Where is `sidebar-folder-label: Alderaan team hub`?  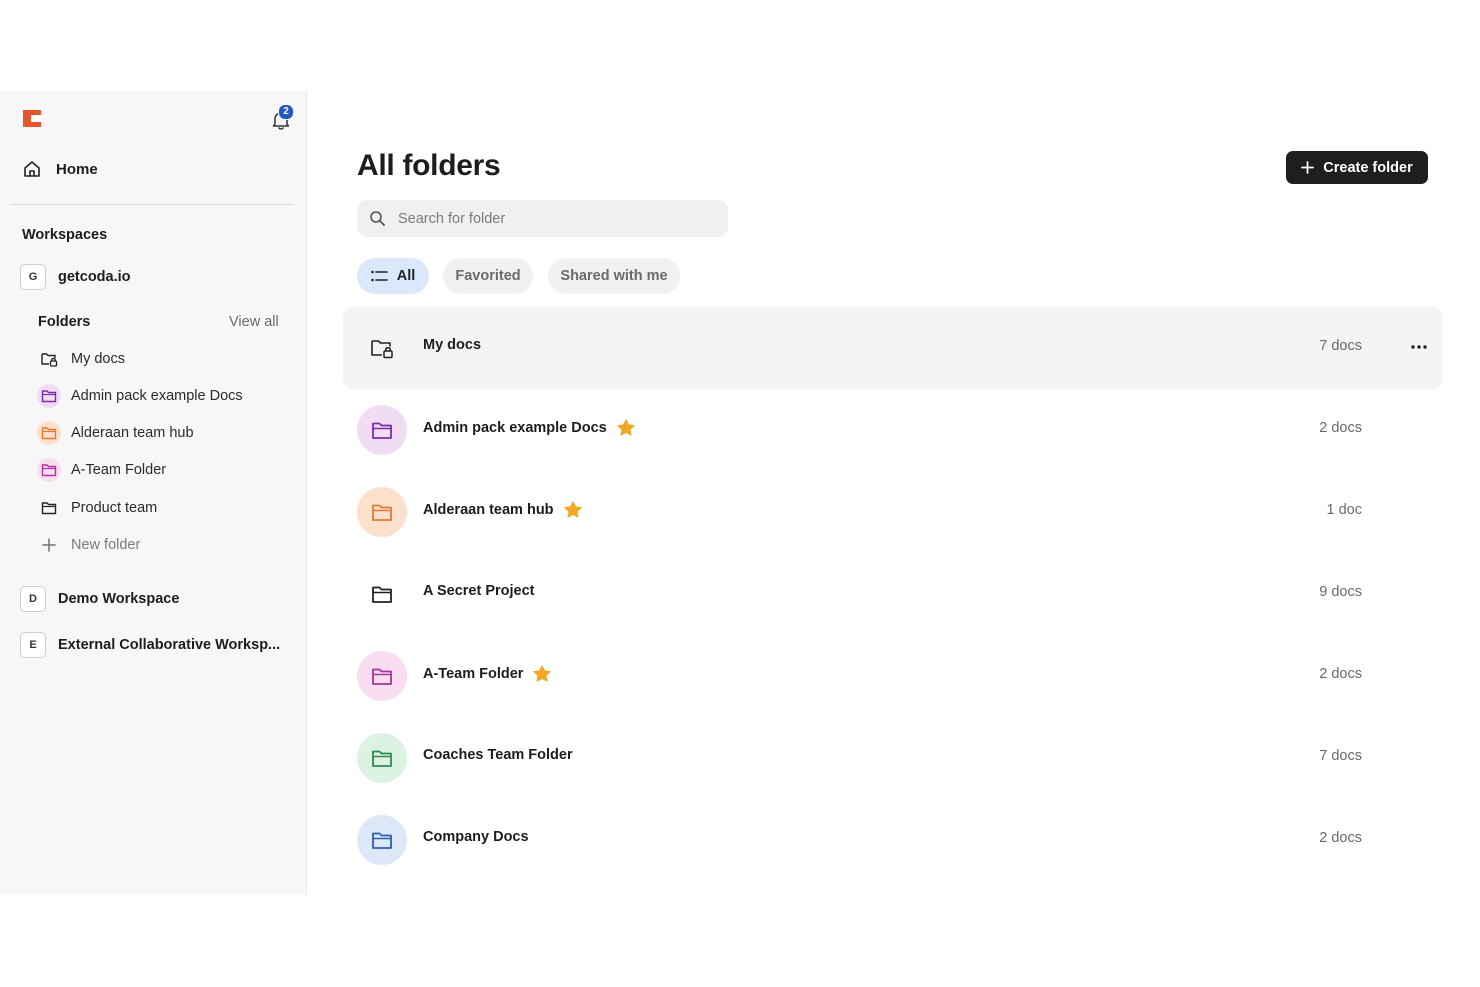 sidebar-folder-label: Alderaan team hub is located at coordinates (132, 433).